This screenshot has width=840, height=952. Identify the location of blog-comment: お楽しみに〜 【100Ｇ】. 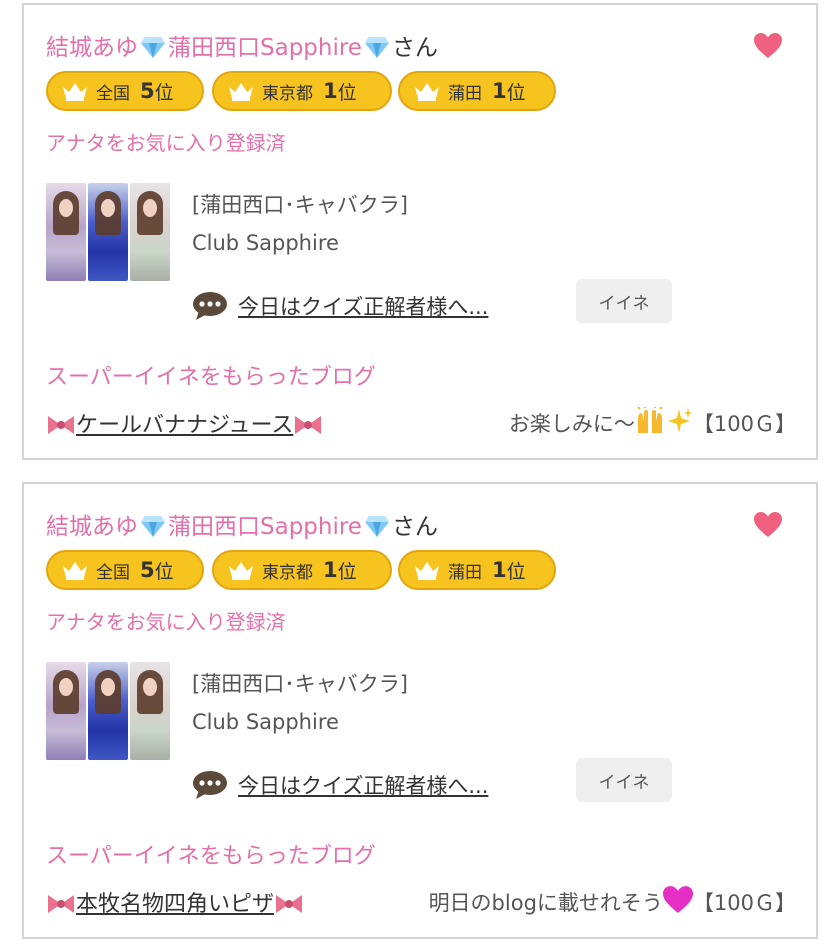
(652, 422).